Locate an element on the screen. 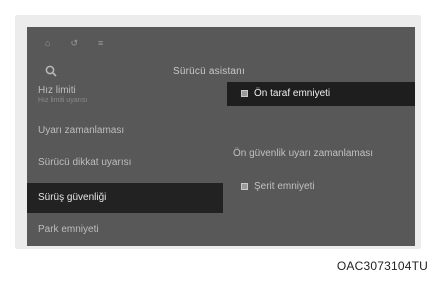 This screenshot has width=436, height=282. sidebar-item-label: Park emniyeti is located at coordinates (68, 229).